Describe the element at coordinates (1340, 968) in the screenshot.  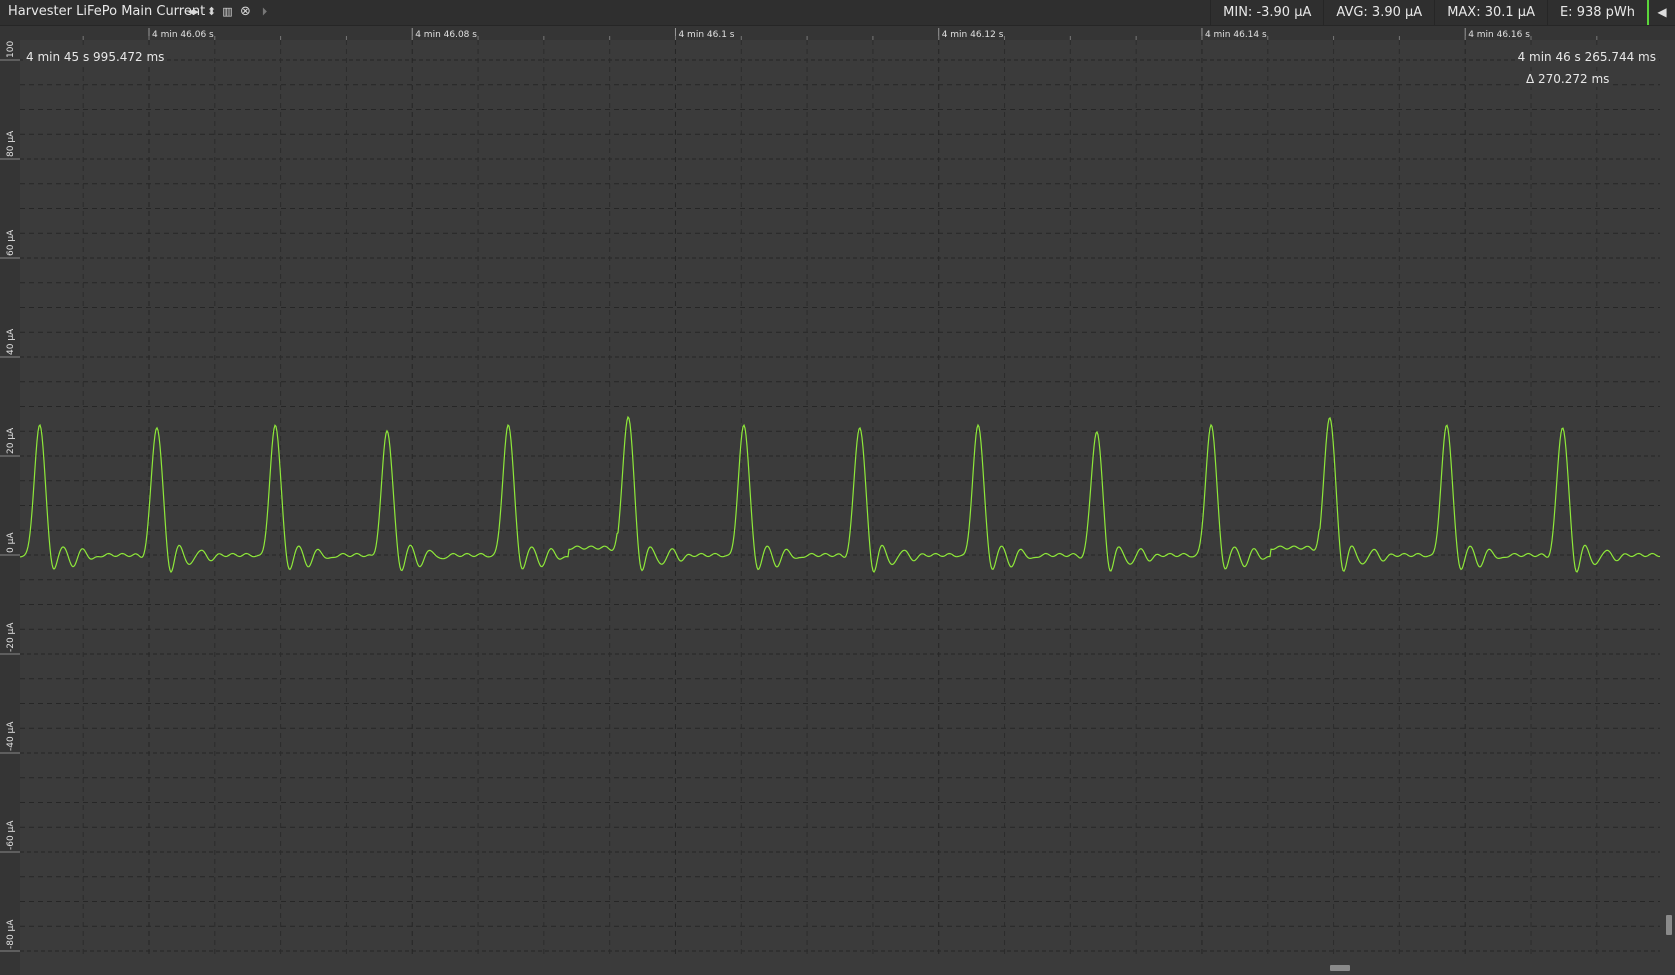
I see `horizontal-scrollbar` at that location.